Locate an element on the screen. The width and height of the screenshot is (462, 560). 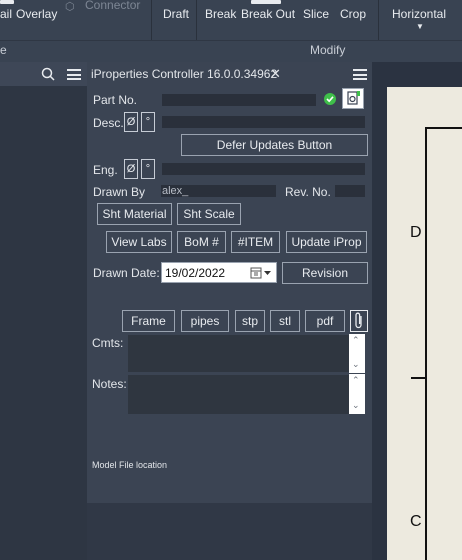
diameter-button: Ø is located at coordinates (131, 122).